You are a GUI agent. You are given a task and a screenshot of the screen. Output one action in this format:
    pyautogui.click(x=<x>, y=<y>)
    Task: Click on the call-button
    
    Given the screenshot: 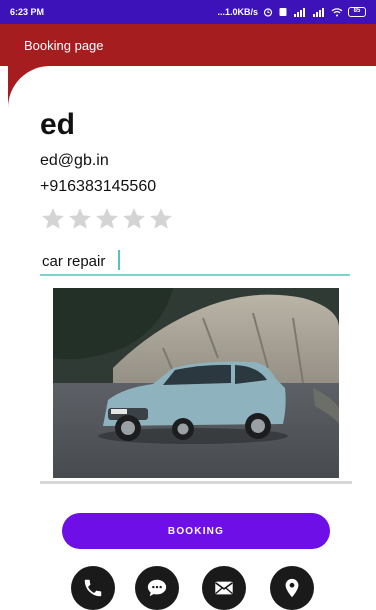 What is the action you would take?
    pyautogui.click(x=93, y=588)
    